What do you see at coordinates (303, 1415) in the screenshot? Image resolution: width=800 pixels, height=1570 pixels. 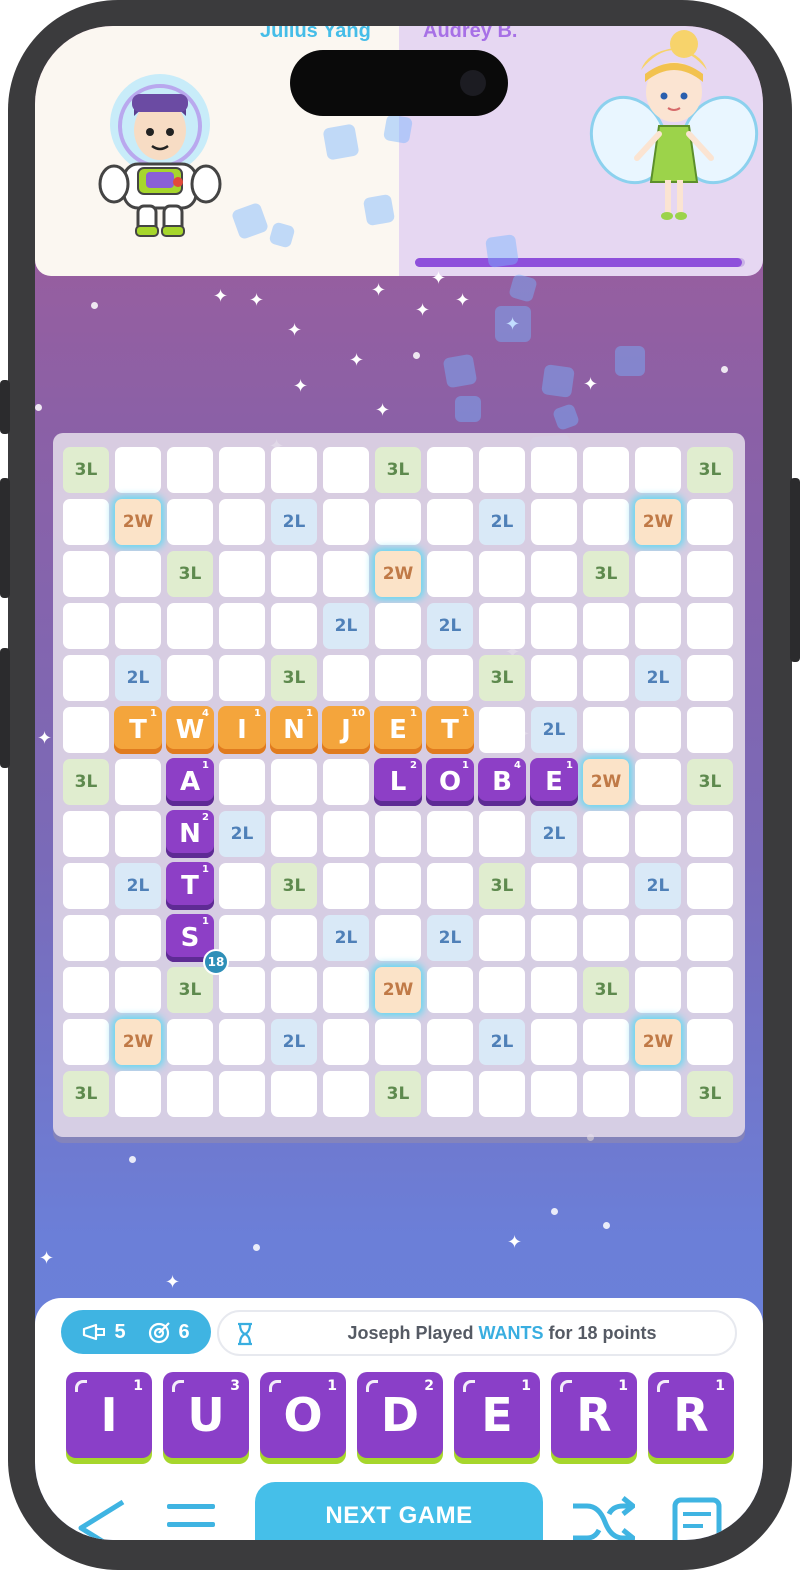 I see `rack-tile: O1` at bounding box center [303, 1415].